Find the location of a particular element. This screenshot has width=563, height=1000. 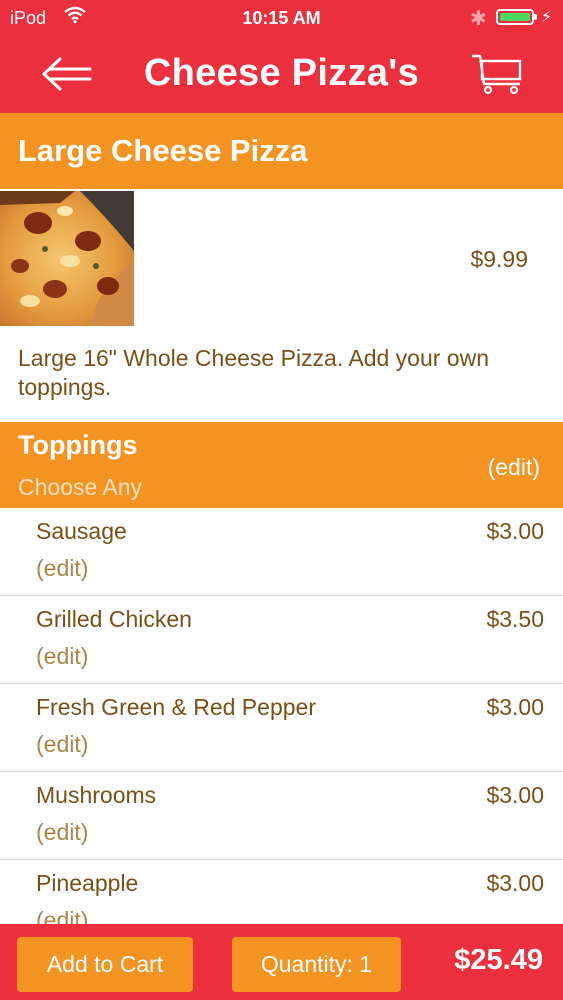

topping-row: Mushrooms (edit) $3.00 is located at coordinates (281, 816).